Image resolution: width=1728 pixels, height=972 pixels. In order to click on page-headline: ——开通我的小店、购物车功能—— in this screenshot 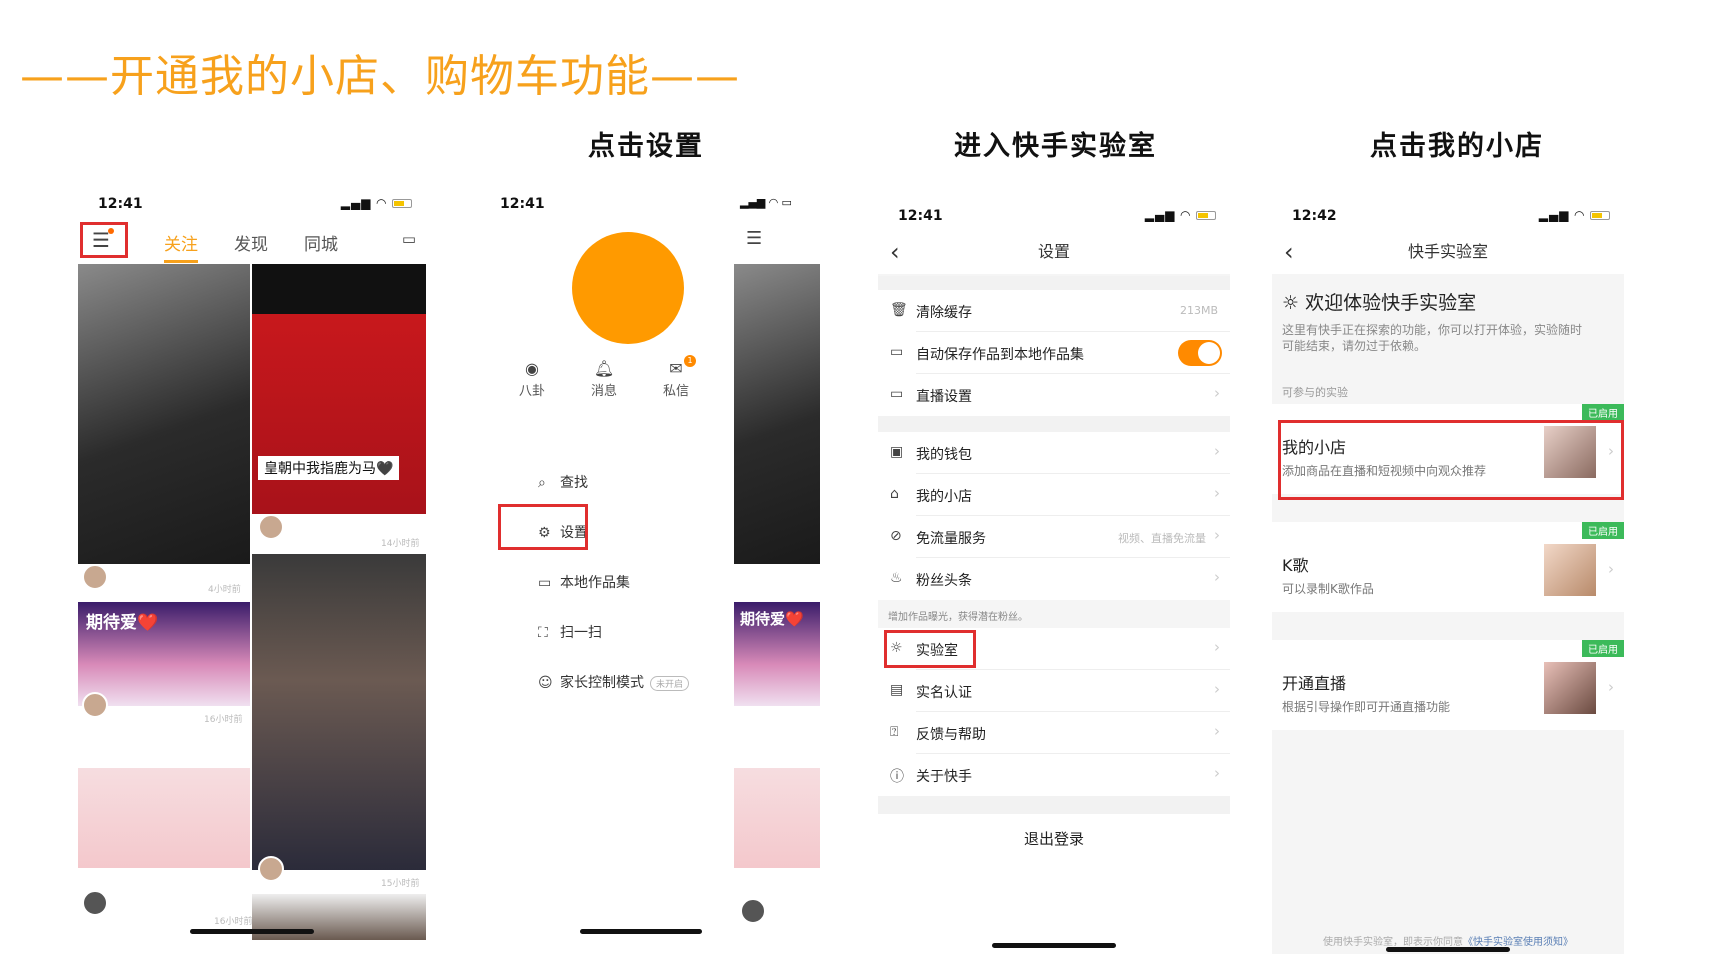, I will do `click(380, 76)`.